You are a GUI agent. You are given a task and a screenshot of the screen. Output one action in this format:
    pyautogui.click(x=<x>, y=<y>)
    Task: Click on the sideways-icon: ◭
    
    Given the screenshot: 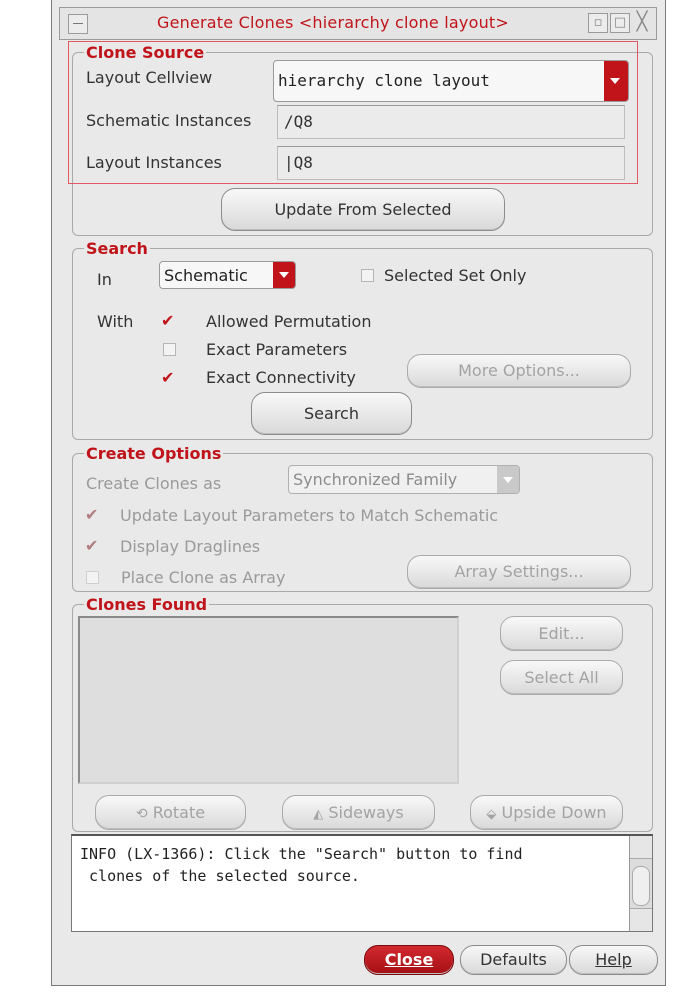 What is the action you would take?
    pyautogui.click(x=318, y=814)
    